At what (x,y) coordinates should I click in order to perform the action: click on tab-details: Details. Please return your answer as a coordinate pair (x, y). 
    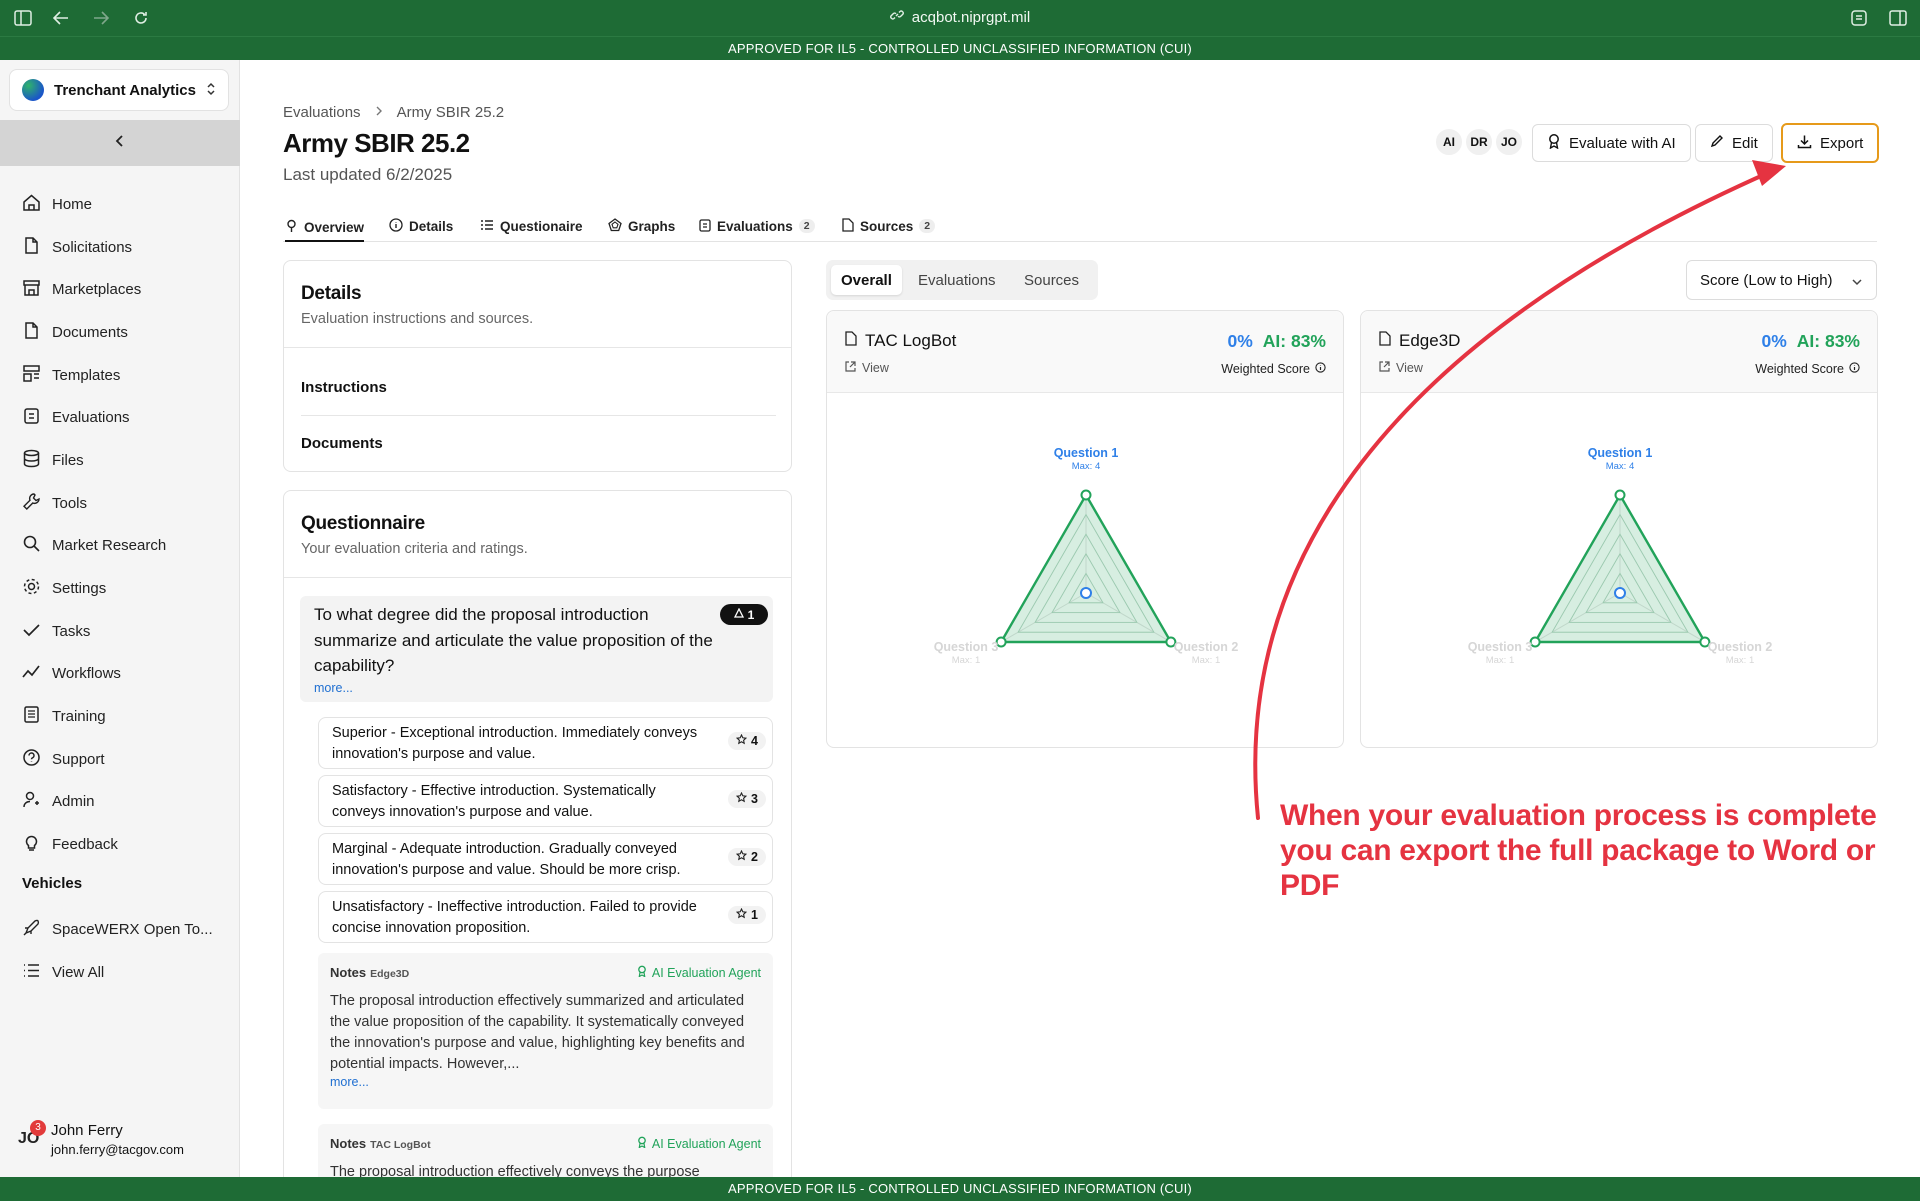
    Looking at the image, I should click on (421, 226).